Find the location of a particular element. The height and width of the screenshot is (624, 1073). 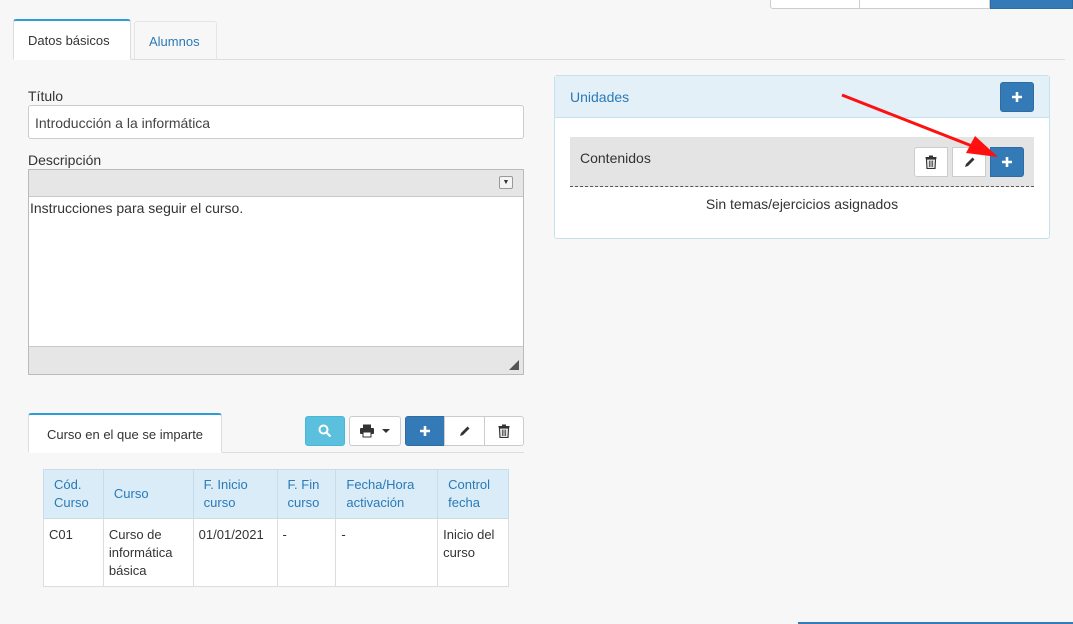

column-header: Fecha/Hora activación is located at coordinates (387, 494).